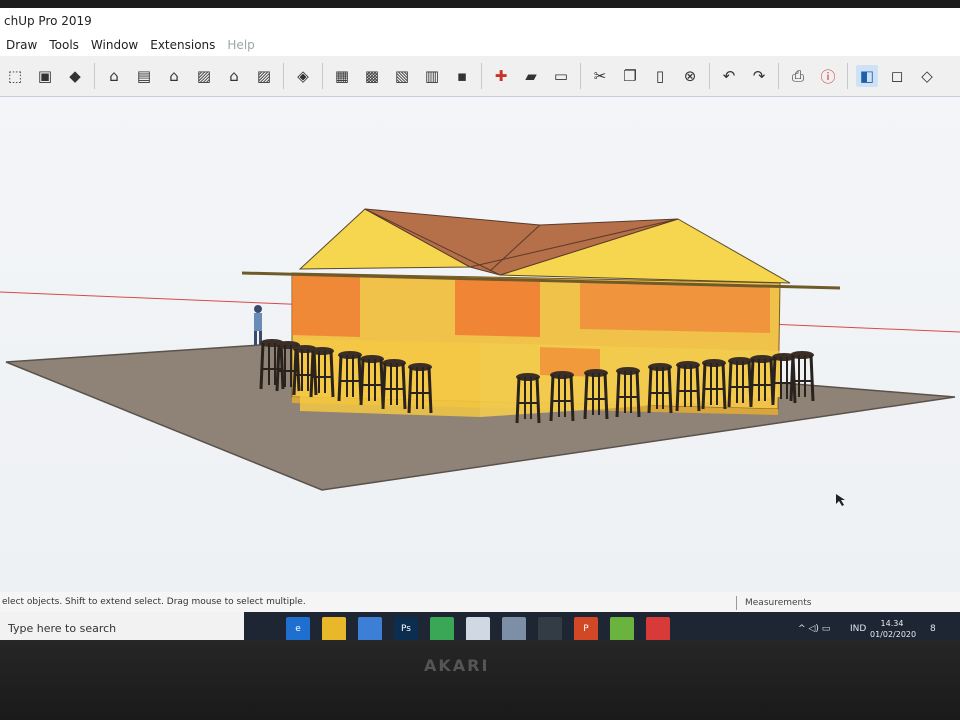 This screenshot has width=960, height=720. I want to click on monitor-brand: AKARI, so click(457, 665).